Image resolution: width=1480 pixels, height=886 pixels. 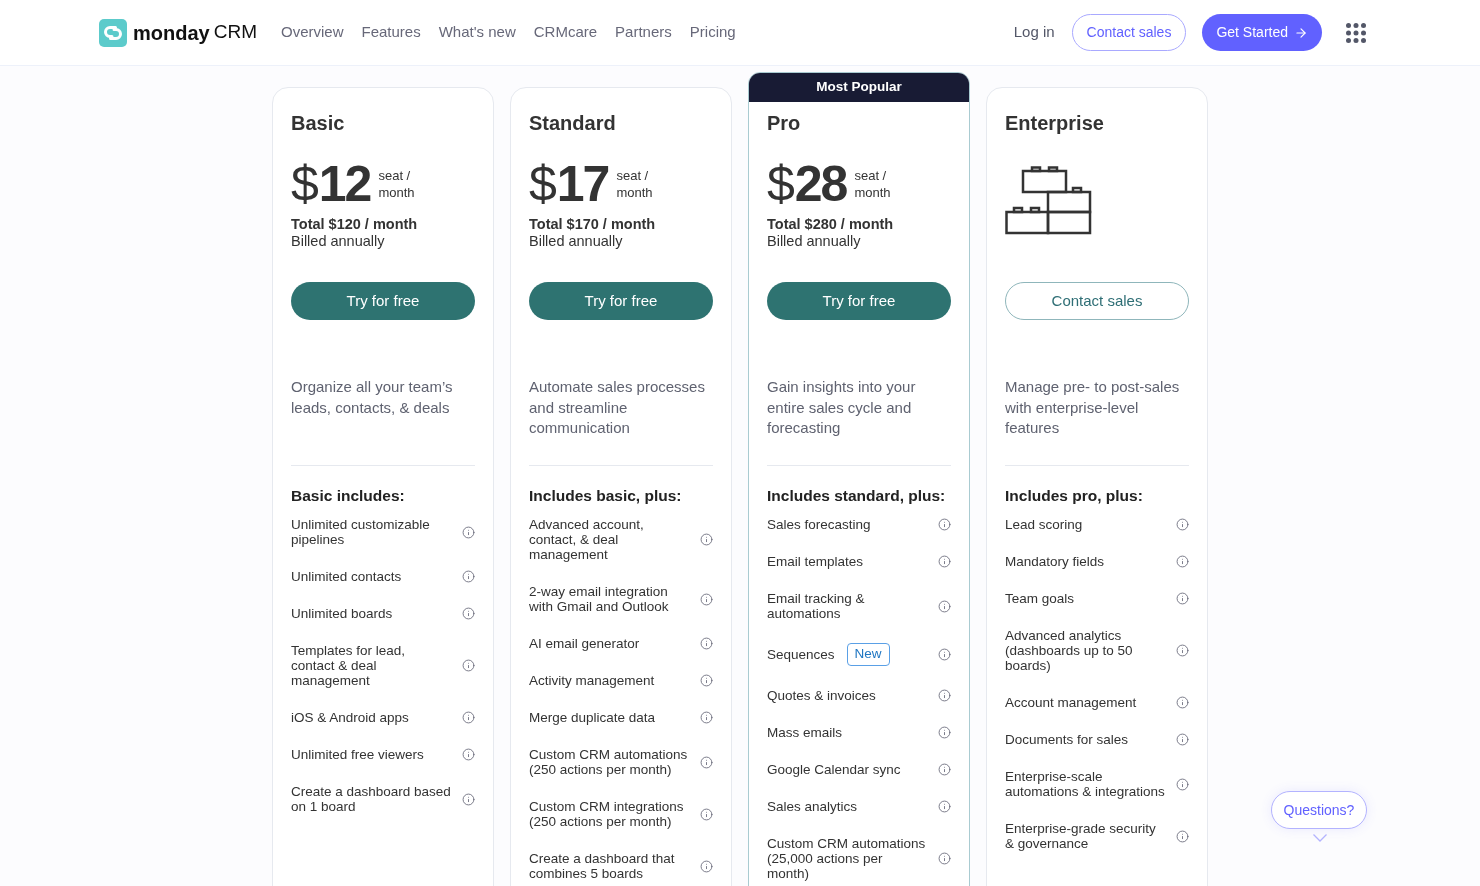 What do you see at coordinates (573, 123) in the screenshot?
I see `plan-name: Standard` at bounding box center [573, 123].